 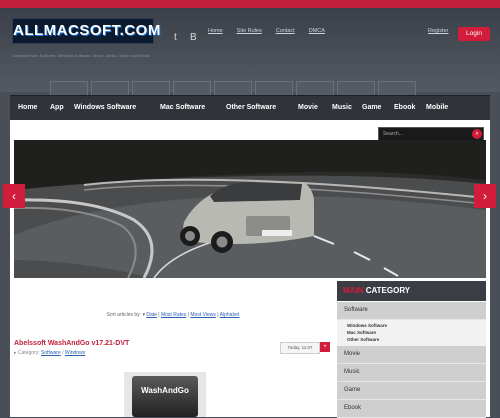 What do you see at coordinates (250, 4) in the screenshot?
I see `top-accent-stripe` at bounding box center [250, 4].